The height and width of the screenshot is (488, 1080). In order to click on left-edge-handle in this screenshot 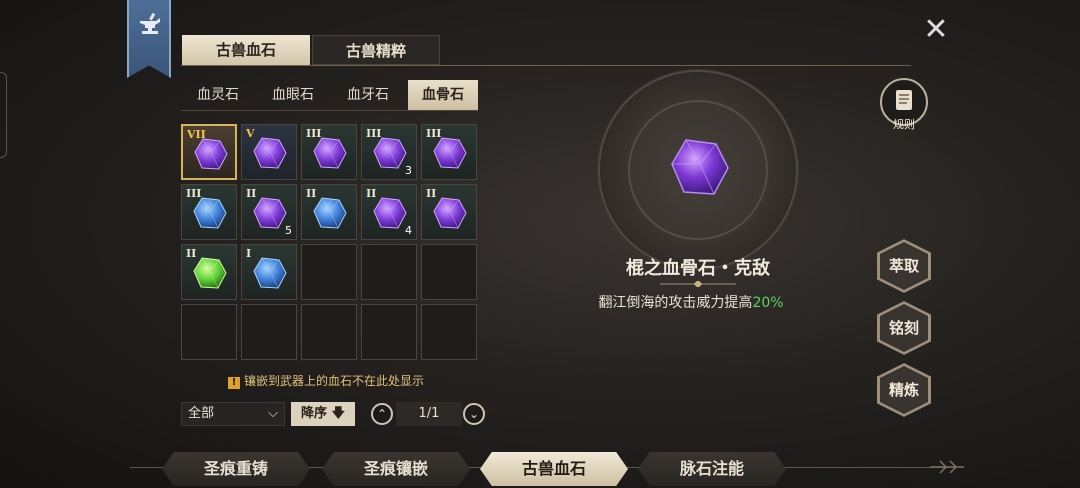, I will do `click(3, 115)`.